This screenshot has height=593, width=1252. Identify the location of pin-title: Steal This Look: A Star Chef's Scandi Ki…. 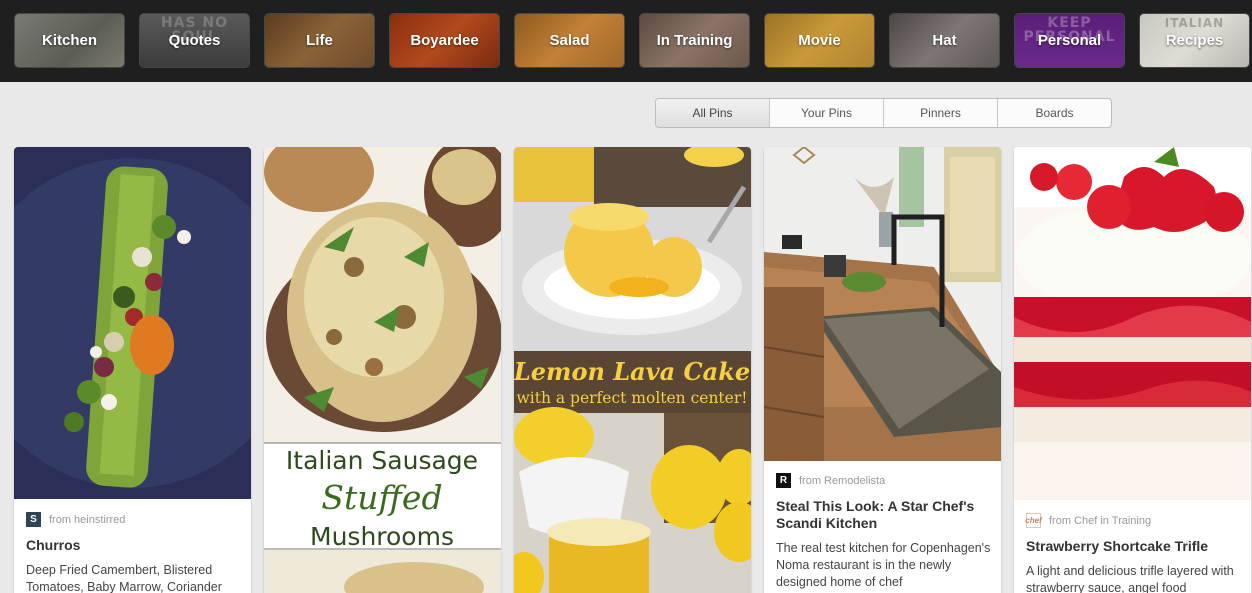
(883, 515).